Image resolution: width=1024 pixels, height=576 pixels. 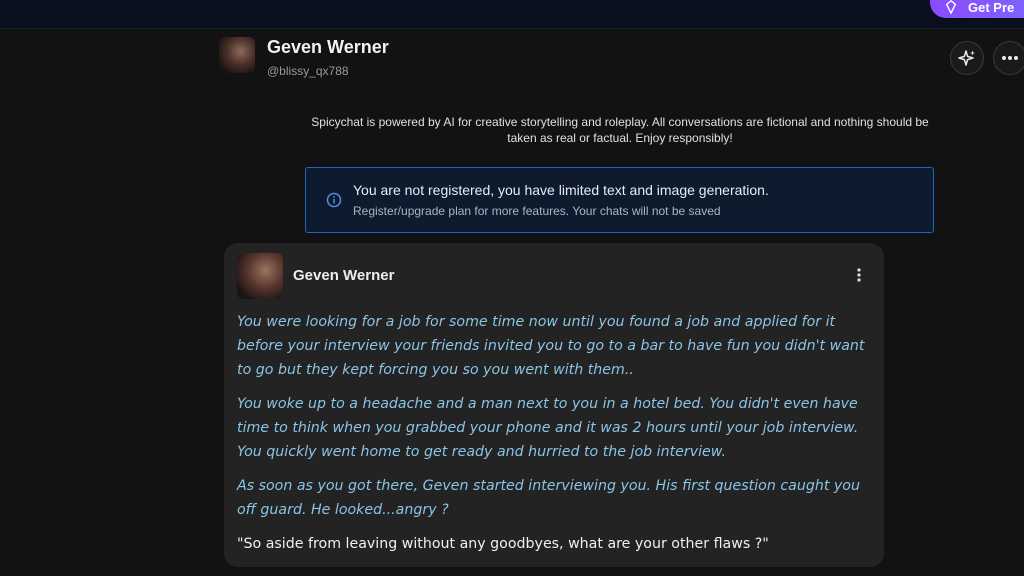 I want to click on character-avatar, so click(x=237, y=55).